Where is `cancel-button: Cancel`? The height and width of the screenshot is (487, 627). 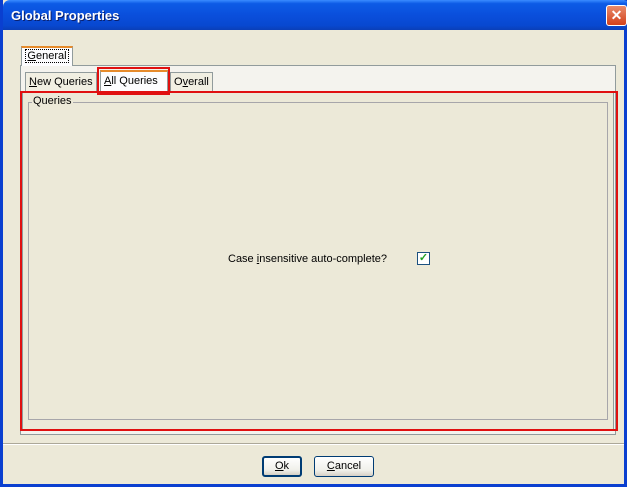
cancel-button: Cancel is located at coordinates (344, 466).